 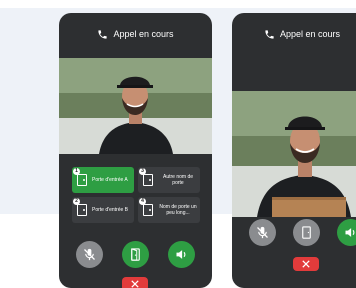 I want to click on video-feed, so click(x=135, y=106).